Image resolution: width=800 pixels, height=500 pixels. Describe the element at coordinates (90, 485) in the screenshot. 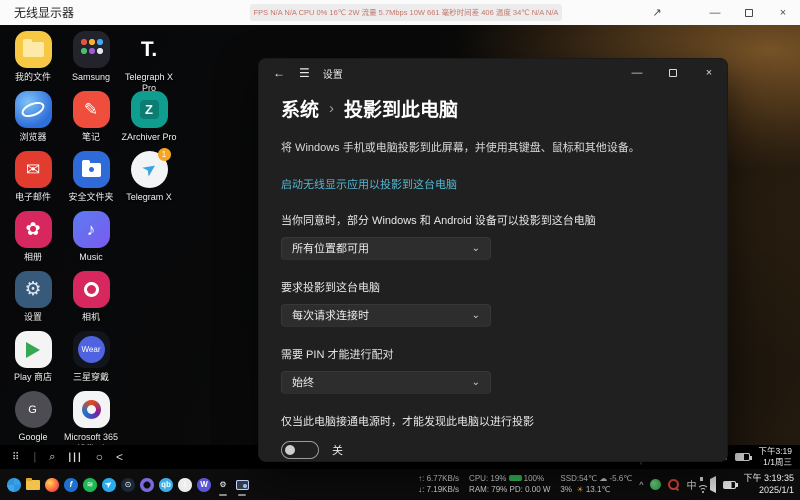

I see `spotify-icon: ≋` at that location.